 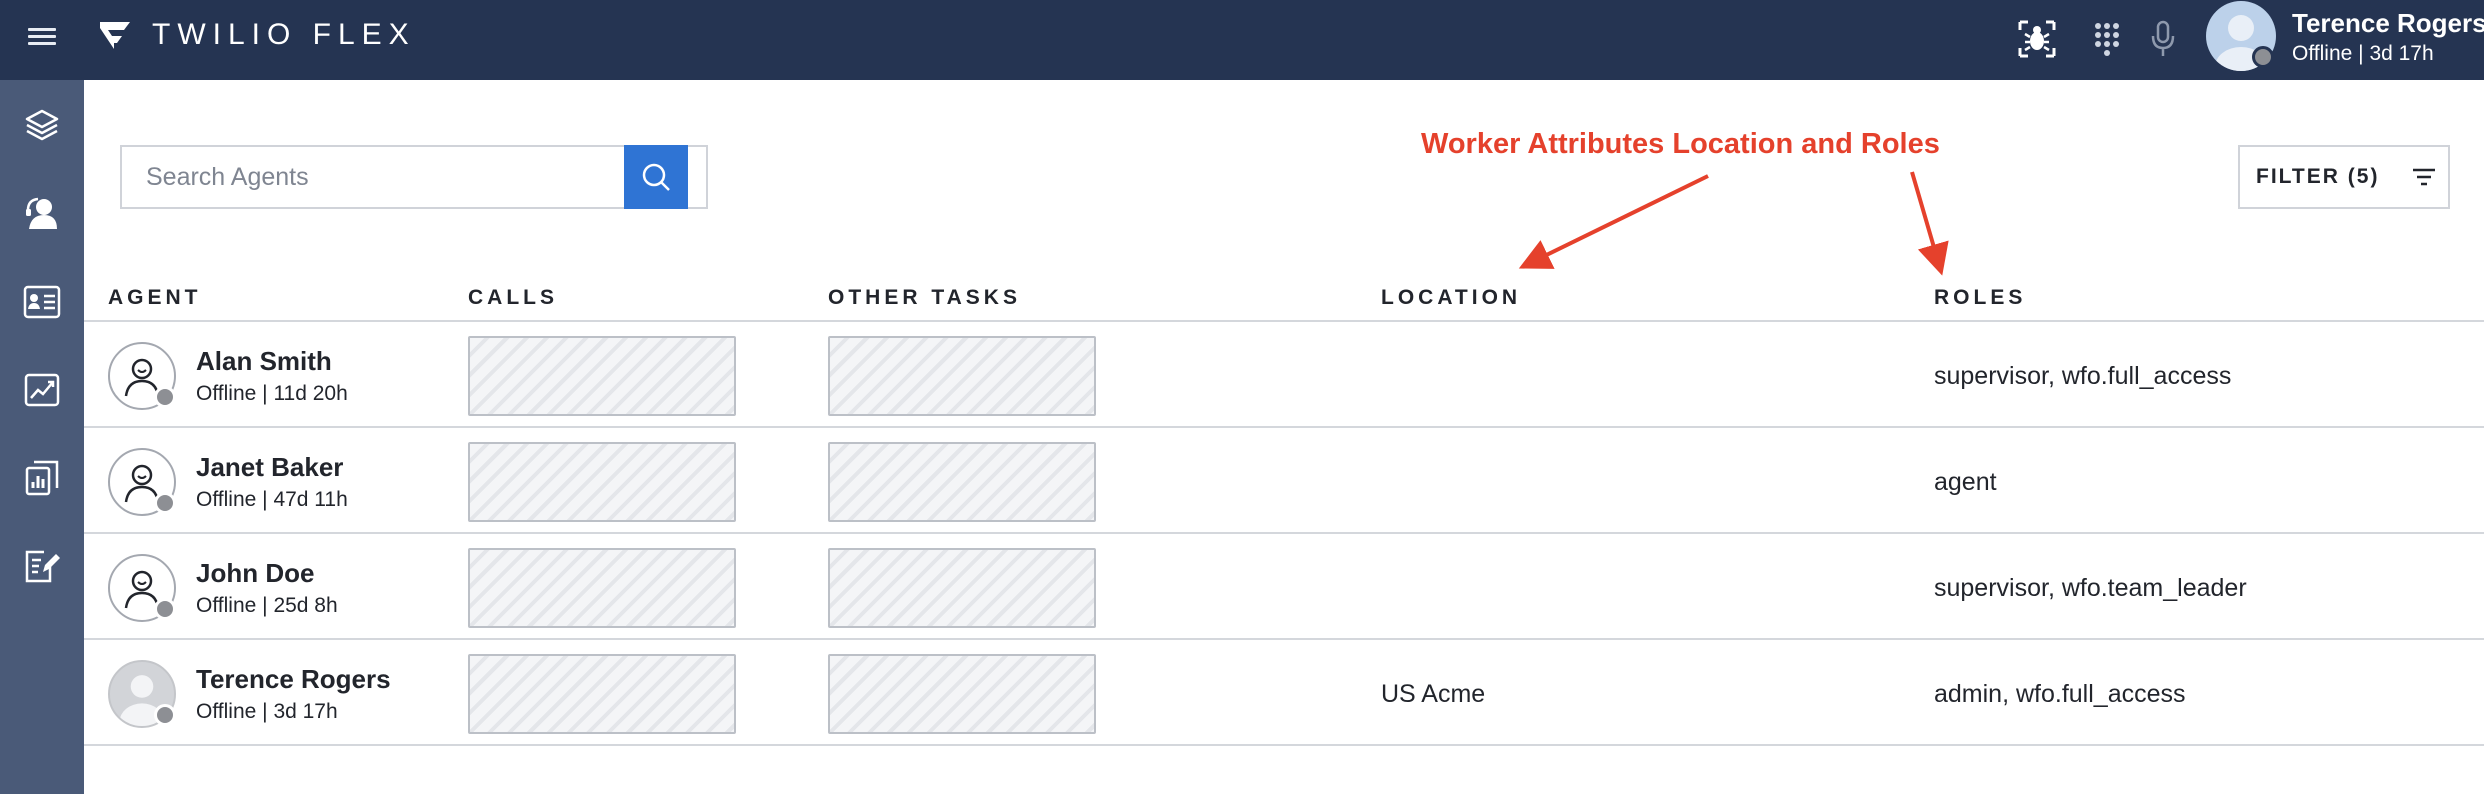 I want to click on filter-label: FILTER (5), so click(x=2318, y=176).